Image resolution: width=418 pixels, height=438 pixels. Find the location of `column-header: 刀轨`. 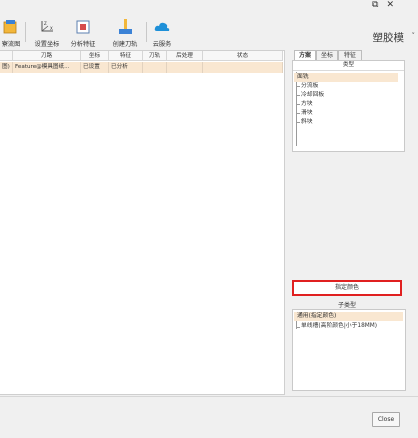

column-header: 刀轨 is located at coordinates (155, 56).